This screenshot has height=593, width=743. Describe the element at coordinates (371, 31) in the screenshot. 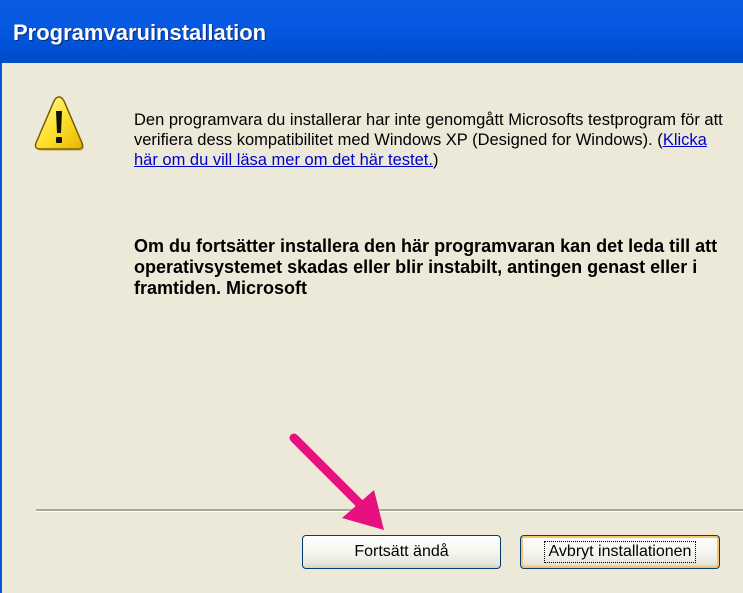

I see `title-bar: Programvaruinstallation` at that location.